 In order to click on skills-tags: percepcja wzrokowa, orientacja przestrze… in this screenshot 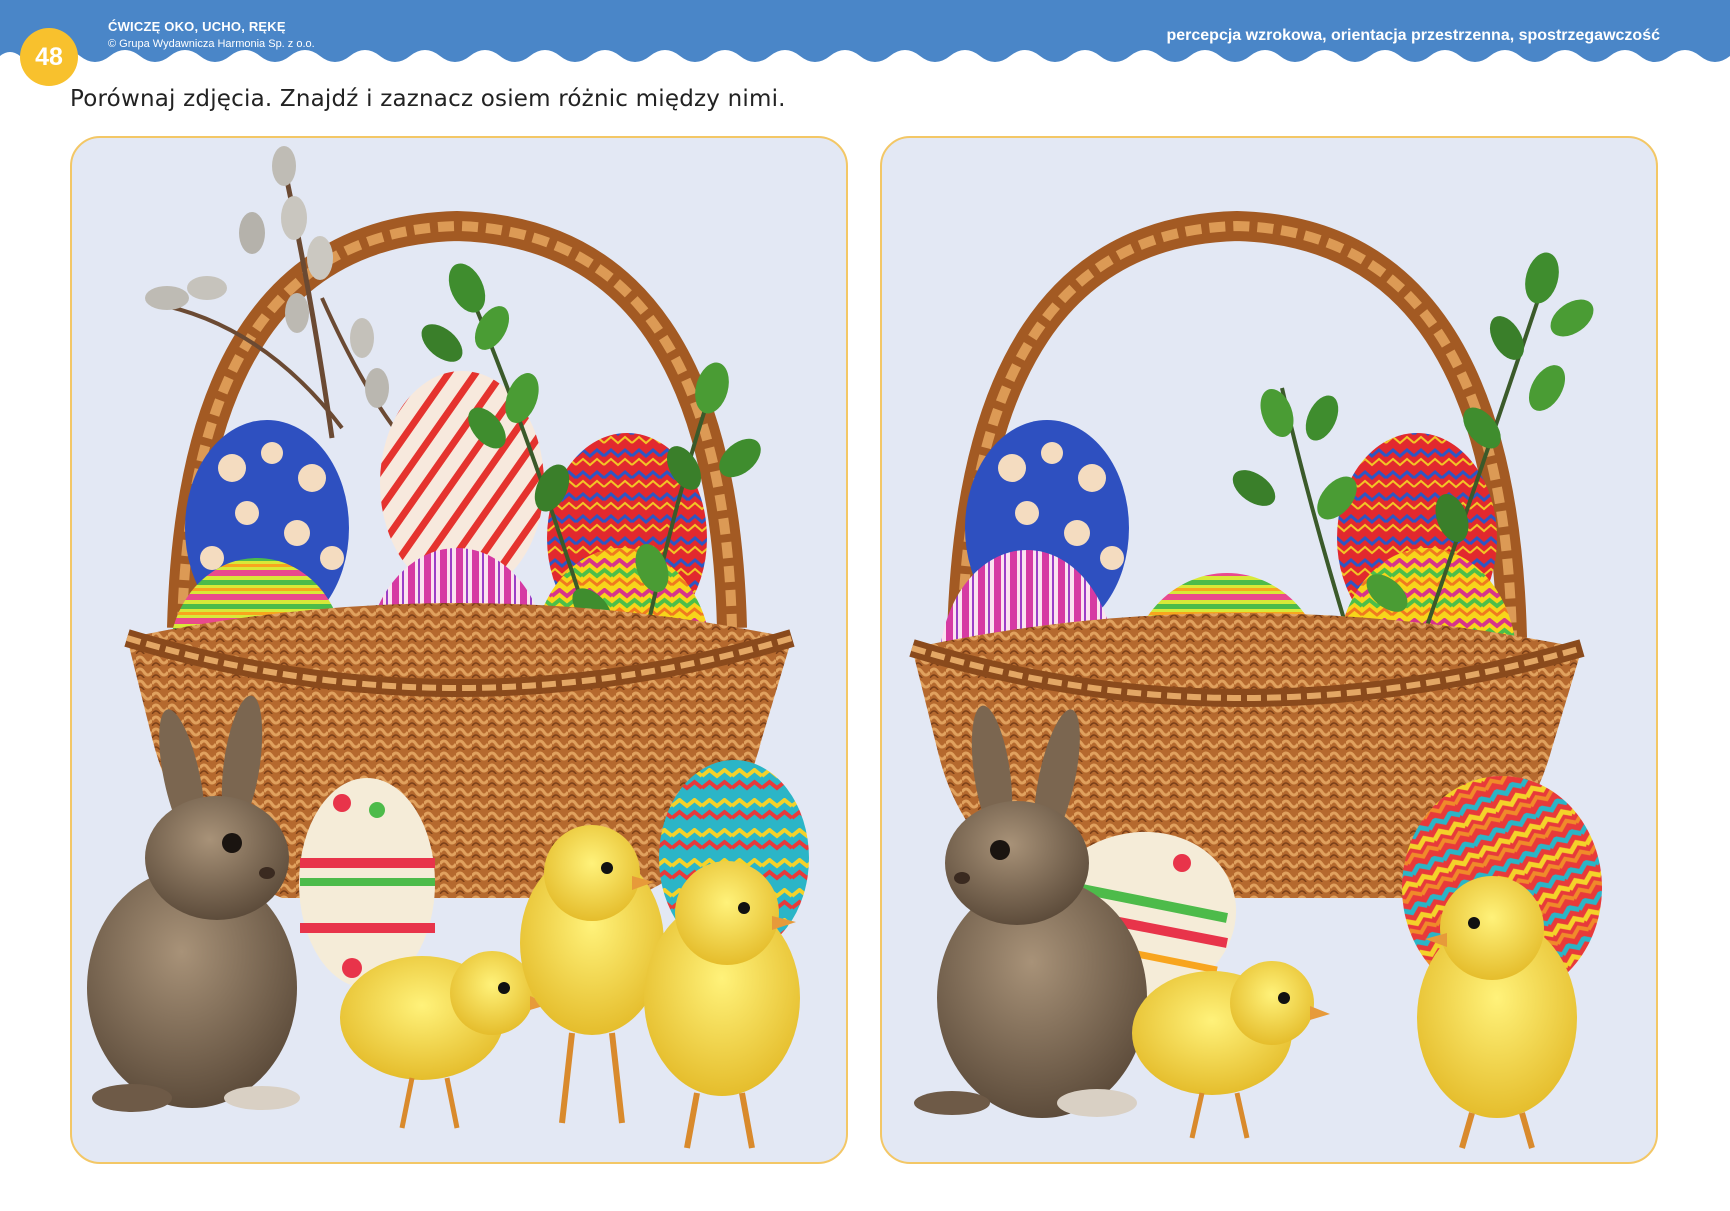, I will do `click(1413, 35)`.